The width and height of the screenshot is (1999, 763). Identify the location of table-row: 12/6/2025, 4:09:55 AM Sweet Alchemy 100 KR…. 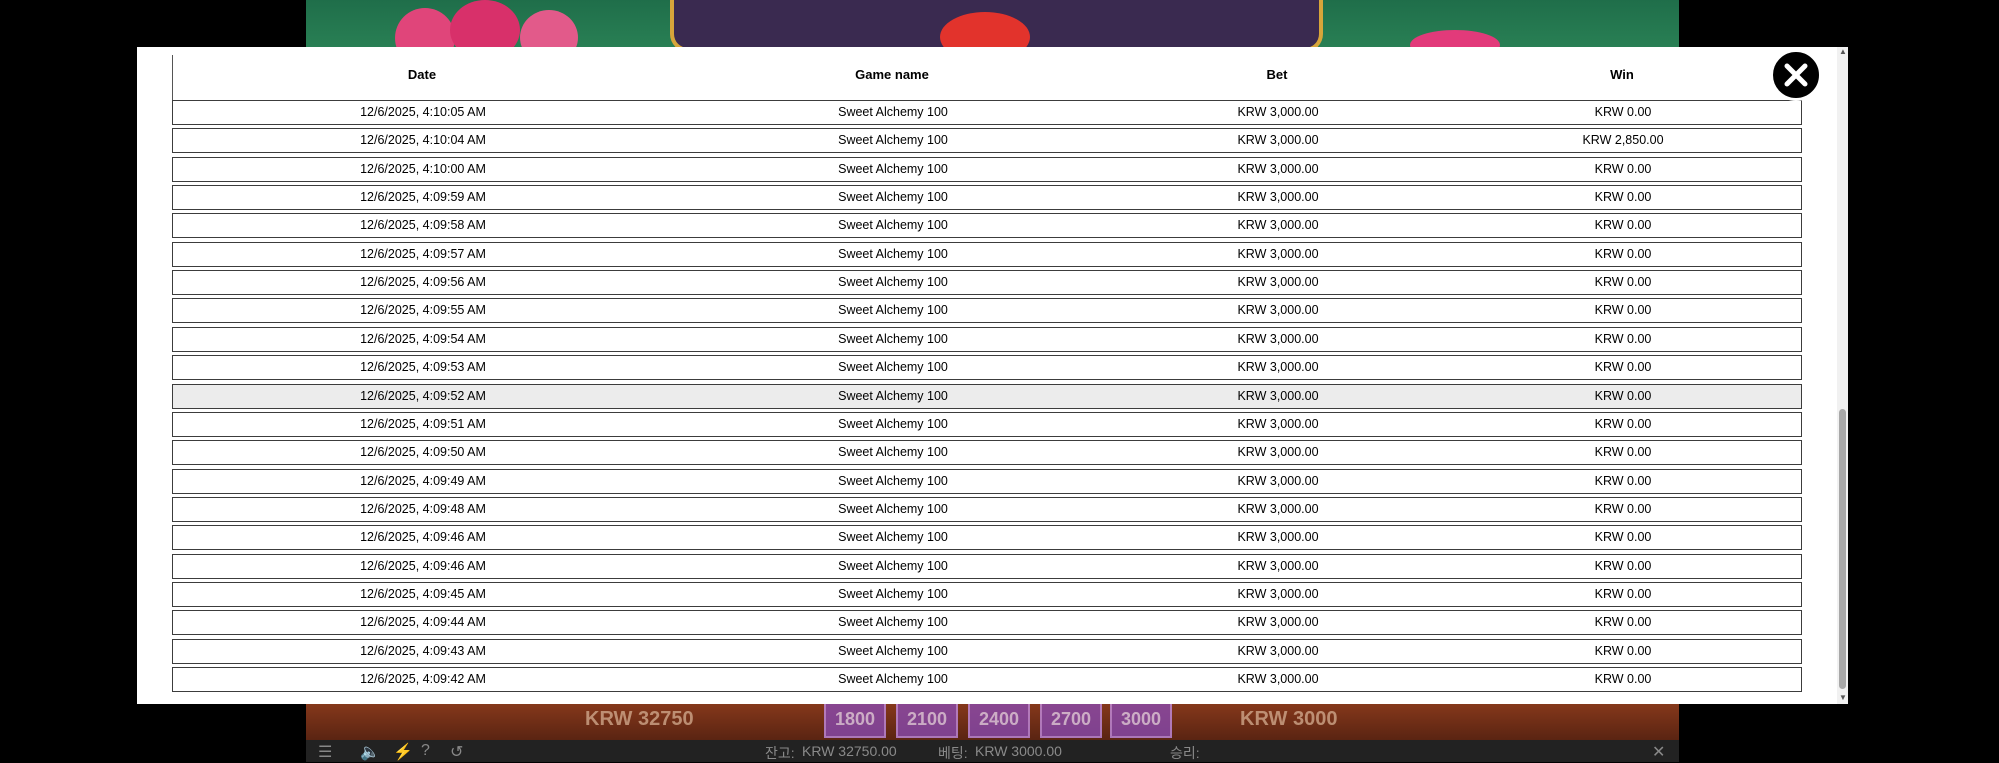
(987, 310).